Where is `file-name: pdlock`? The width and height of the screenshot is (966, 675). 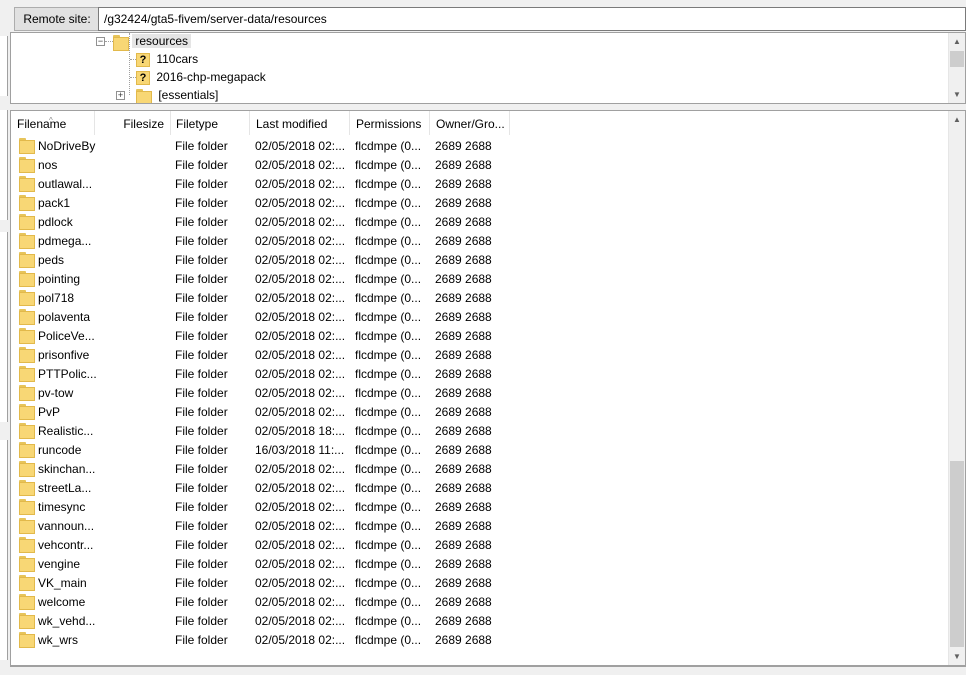
file-name: pdlock is located at coordinates (55, 222).